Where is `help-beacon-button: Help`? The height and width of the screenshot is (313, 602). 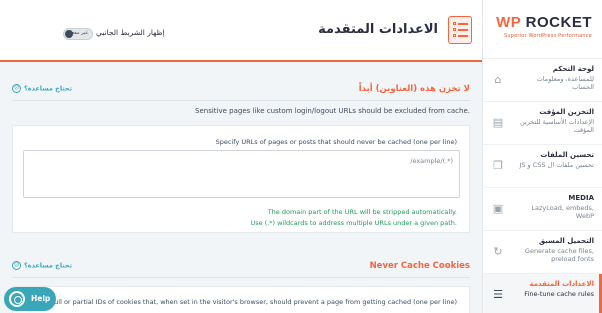 help-beacon-button: Help is located at coordinates (30, 299).